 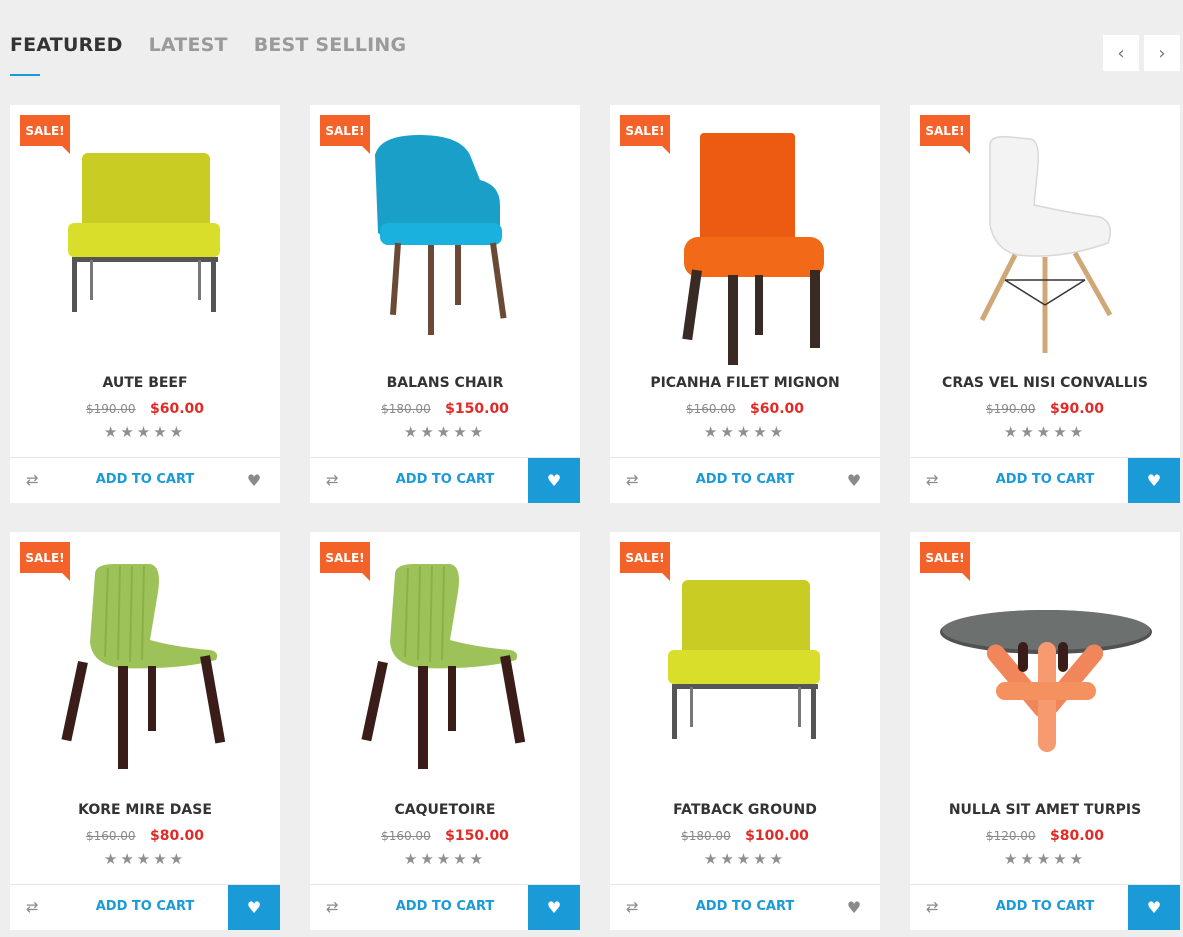 What do you see at coordinates (445, 810) in the screenshot?
I see `product-name: CAQUETOIRE` at bounding box center [445, 810].